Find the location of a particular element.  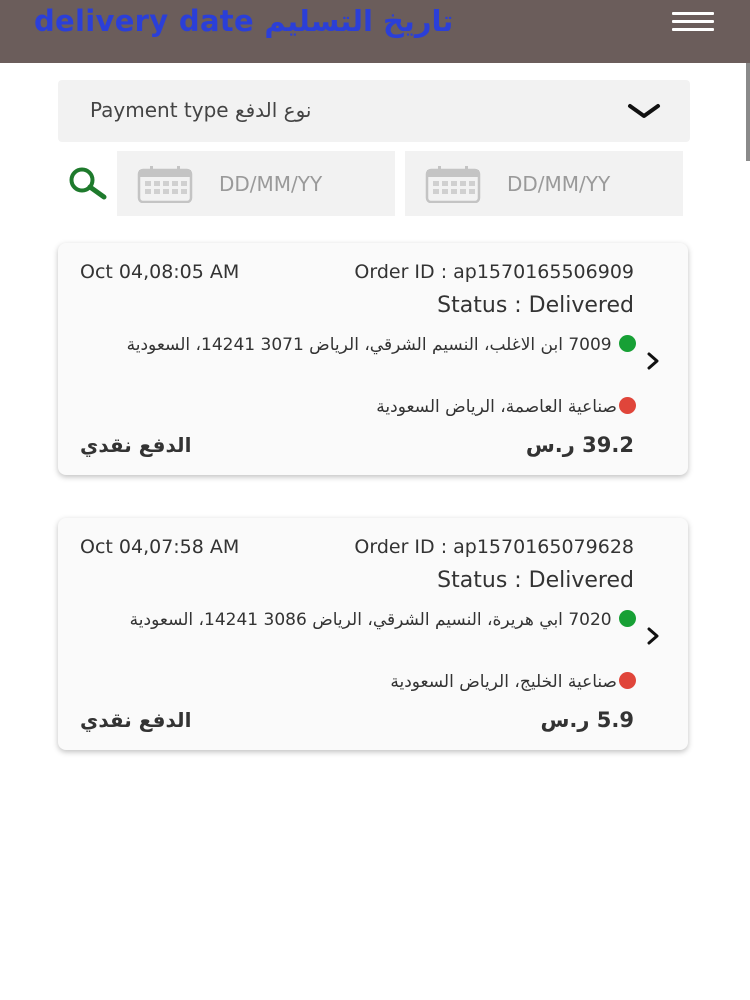

order-amount: 39.2 ر.س is located at coordinates (579, 445).